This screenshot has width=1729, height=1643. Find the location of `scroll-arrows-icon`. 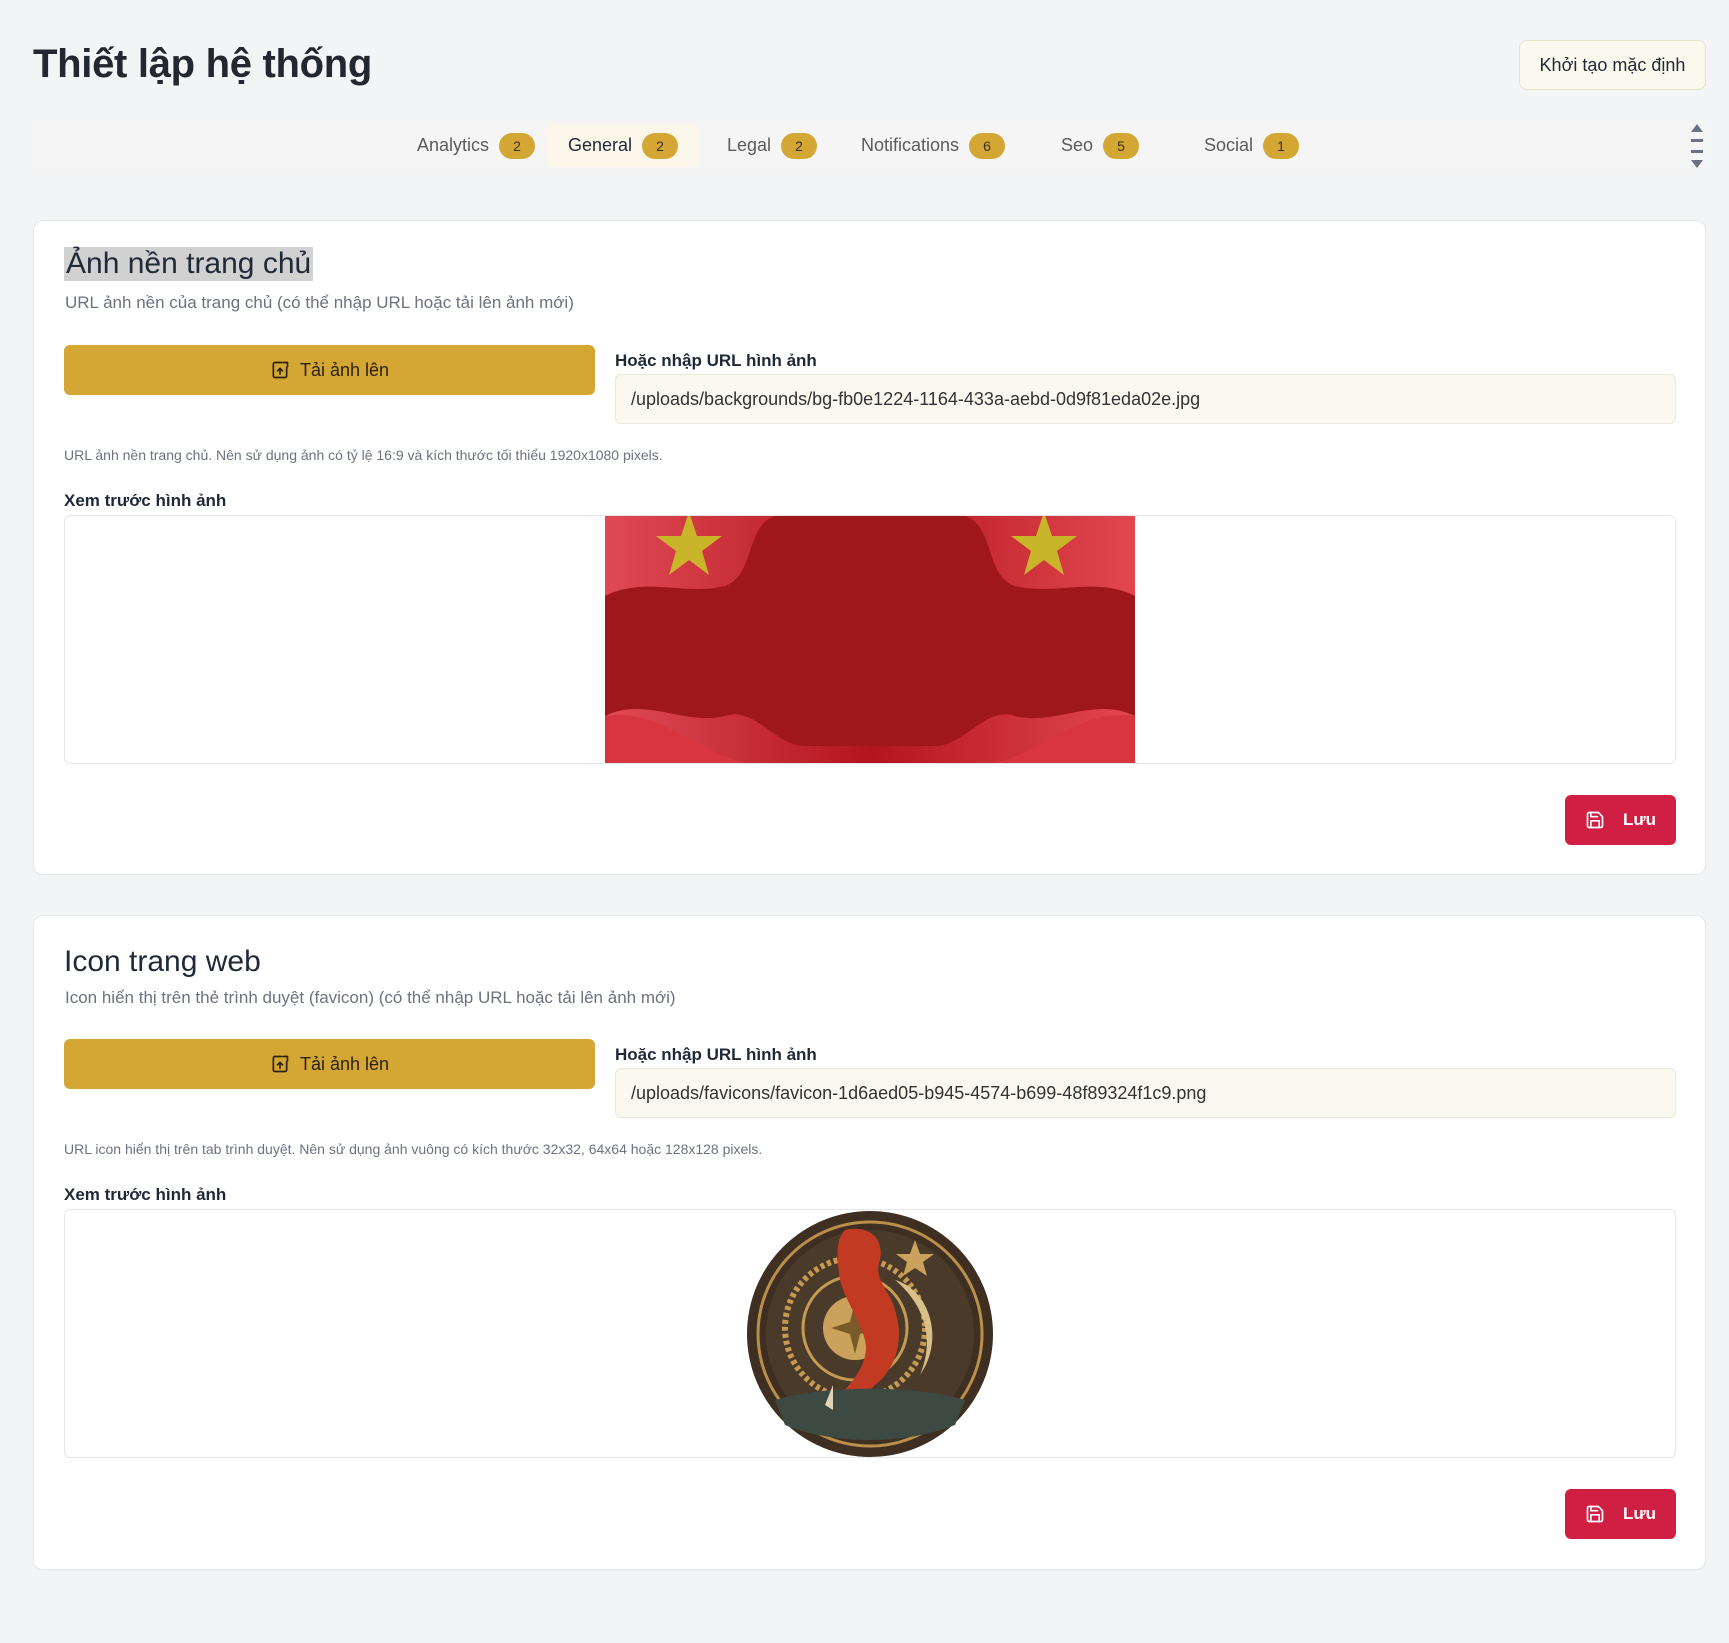

scroll-arrows-icon is located at coordinates (1697, 146).